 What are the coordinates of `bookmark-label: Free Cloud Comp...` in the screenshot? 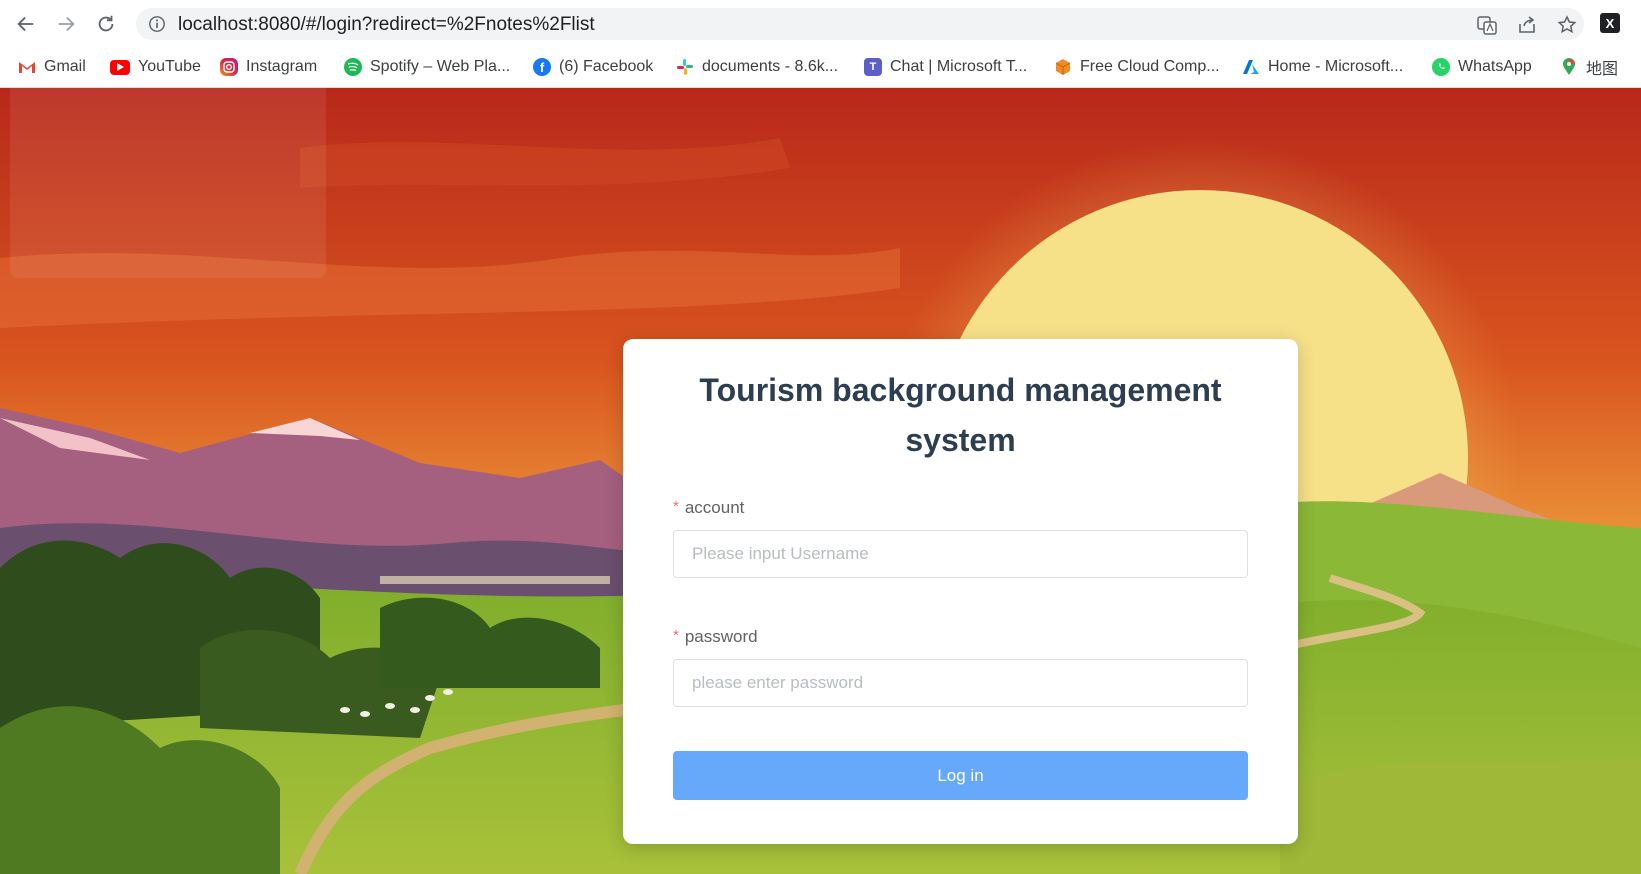 It's located at (1150, 66).